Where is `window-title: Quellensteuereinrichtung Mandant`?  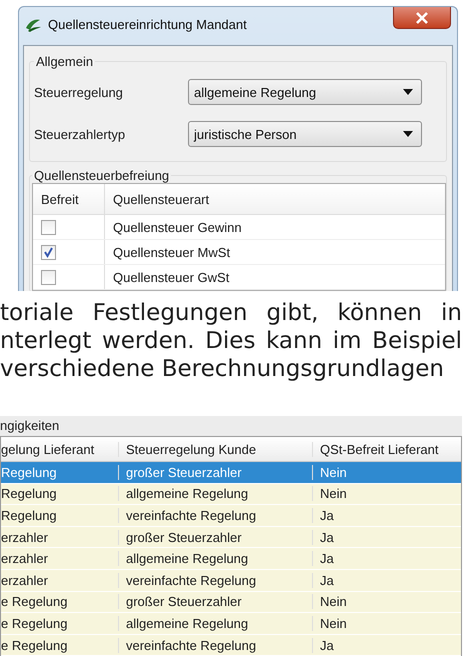
window-title: Quellensteuereinrichtung Mandant is located at coordinates (147, 24).